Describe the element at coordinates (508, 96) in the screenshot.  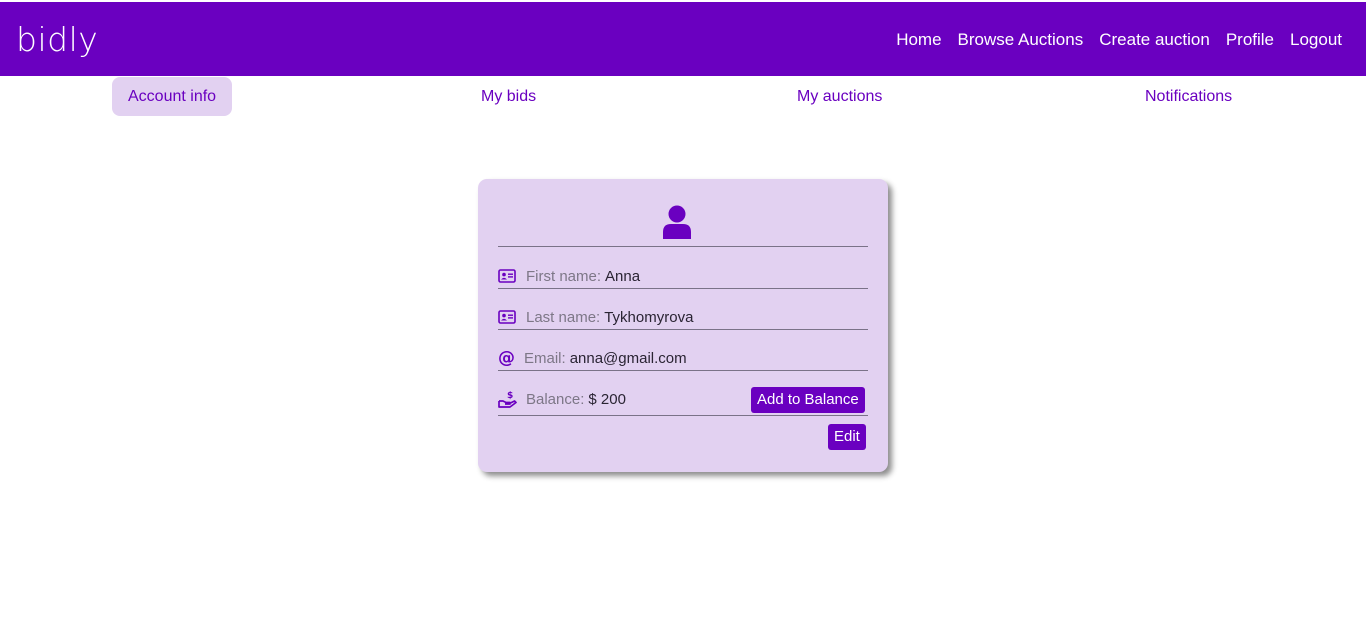
I see `tab-my-bids: My bids` at that location.